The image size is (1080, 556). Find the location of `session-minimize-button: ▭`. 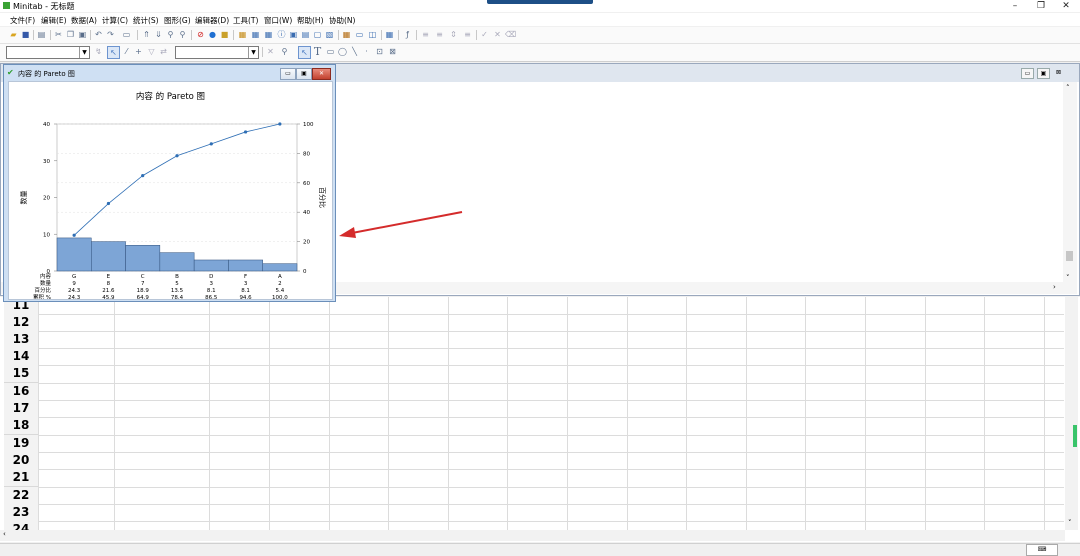

session-minimize-button: ▭ is located at coordinates (1027, 73).